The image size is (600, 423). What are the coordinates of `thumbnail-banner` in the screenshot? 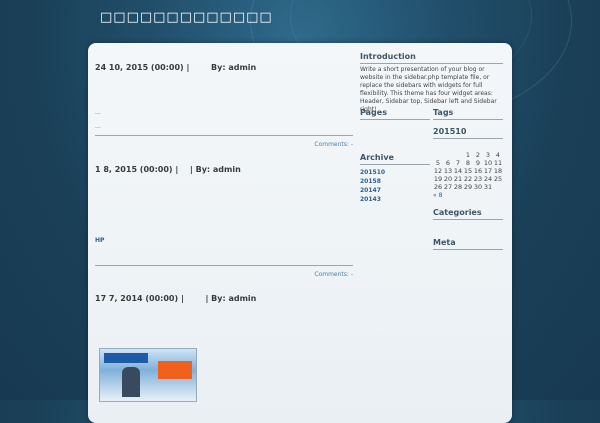 It's located at (126, 358).